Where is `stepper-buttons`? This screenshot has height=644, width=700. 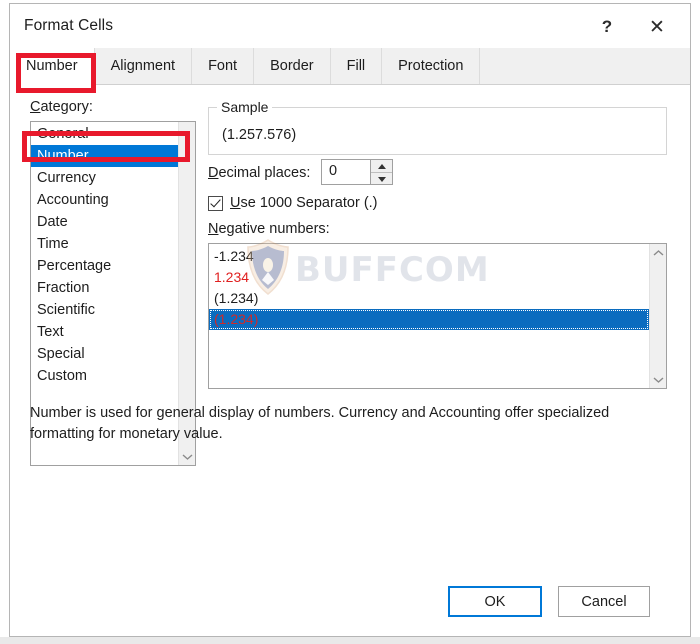 stepper-buttons is located at coordinates (381, 172).